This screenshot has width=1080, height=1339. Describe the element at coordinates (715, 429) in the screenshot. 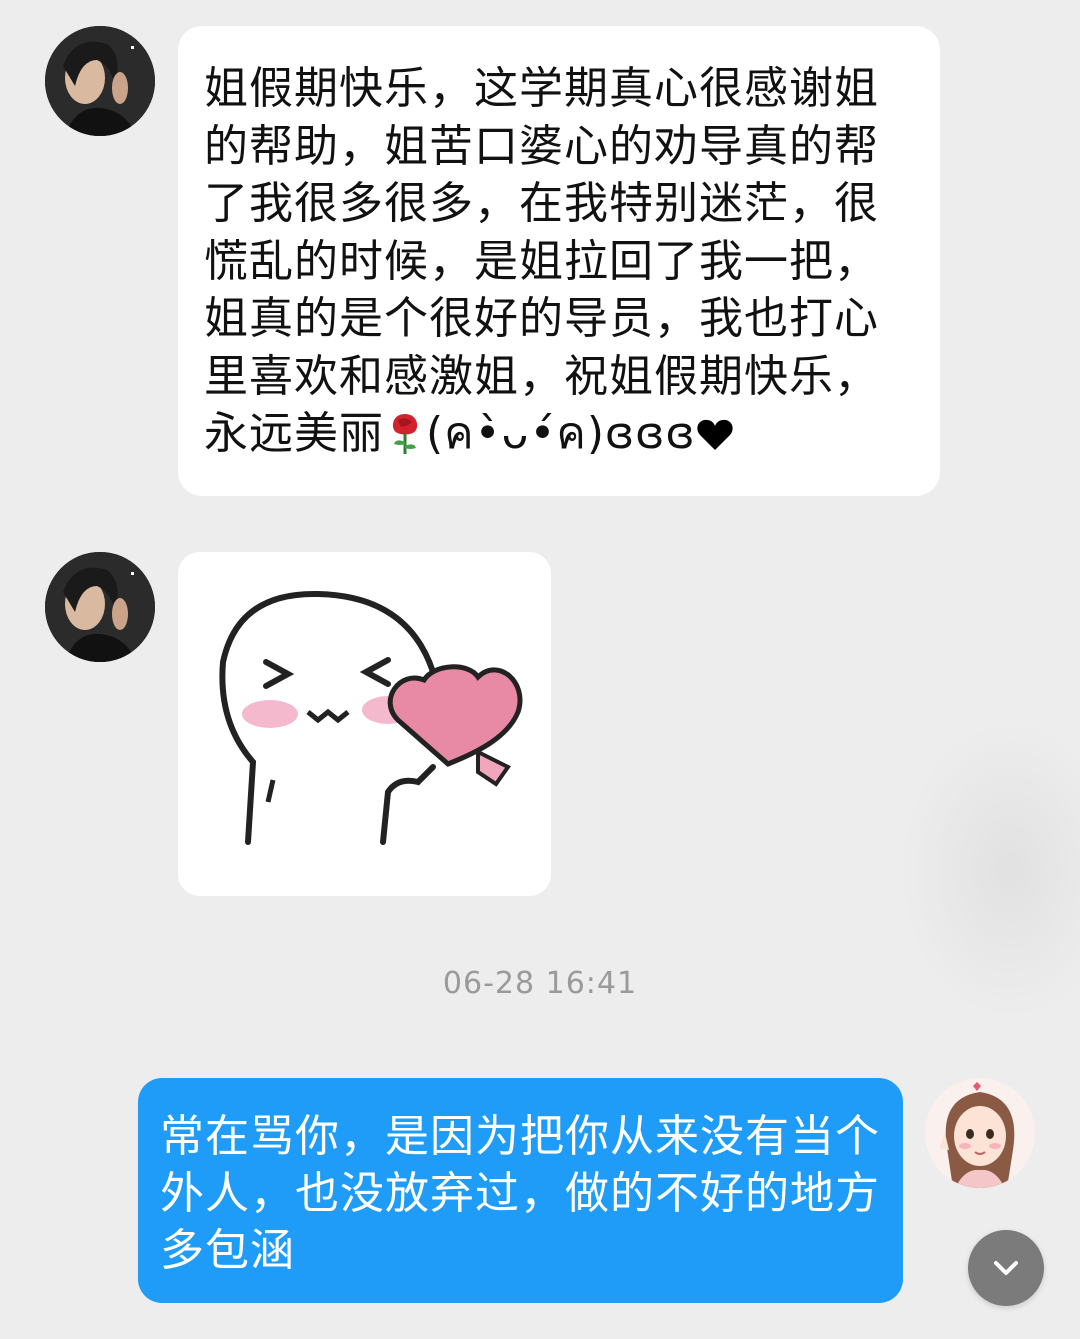

I see `black-heart-icon` at that location.